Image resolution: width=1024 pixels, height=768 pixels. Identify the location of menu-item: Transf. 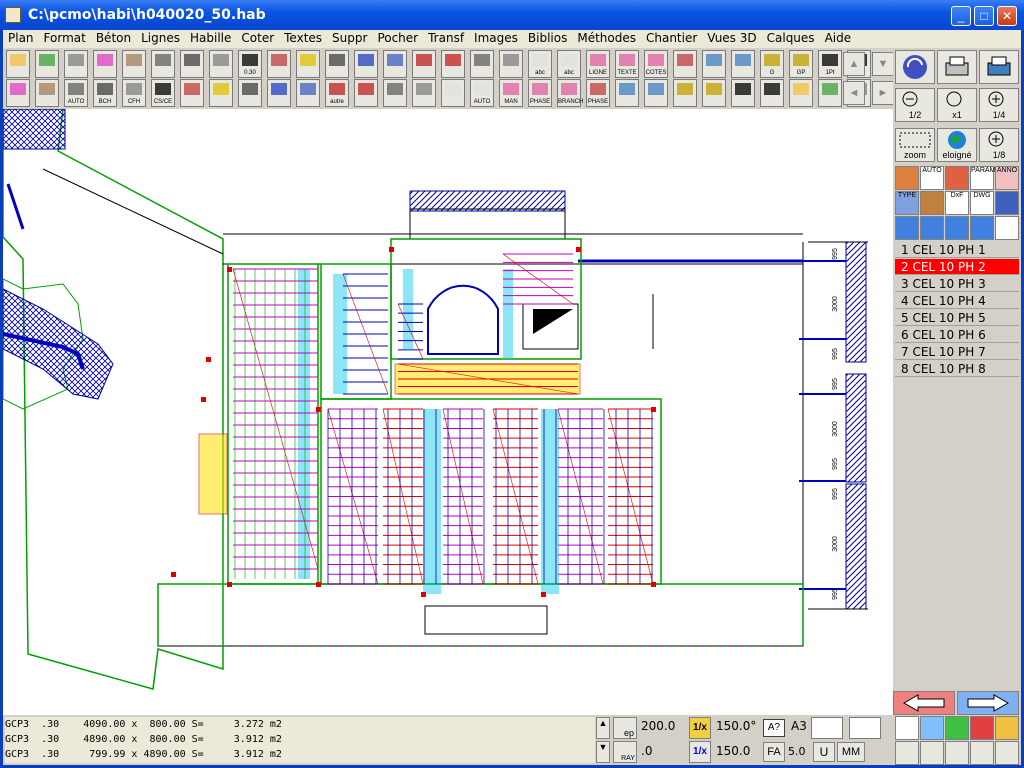
(446, 37).